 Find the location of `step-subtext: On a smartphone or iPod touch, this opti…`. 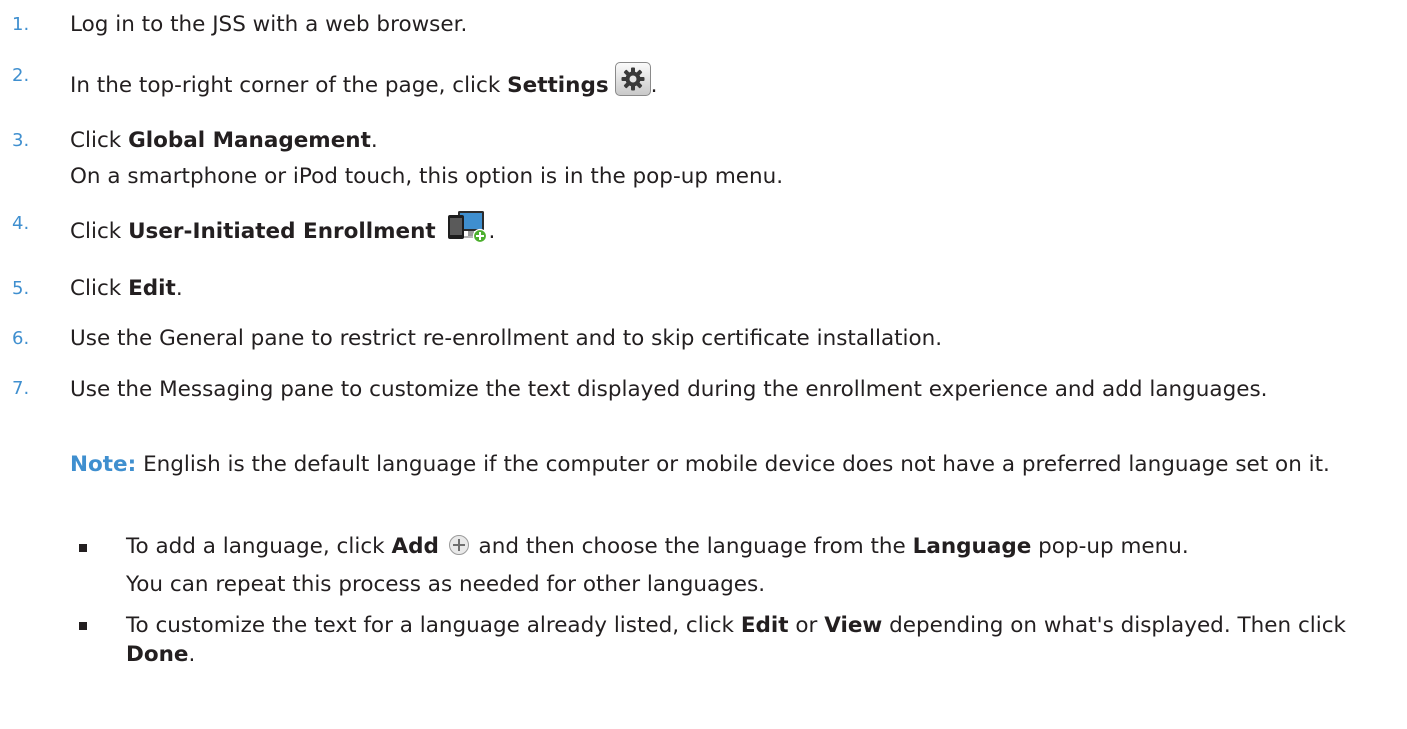

step-subtext: On a smartphone or iPod touch, this opti… is located at coordinates (427, 176).